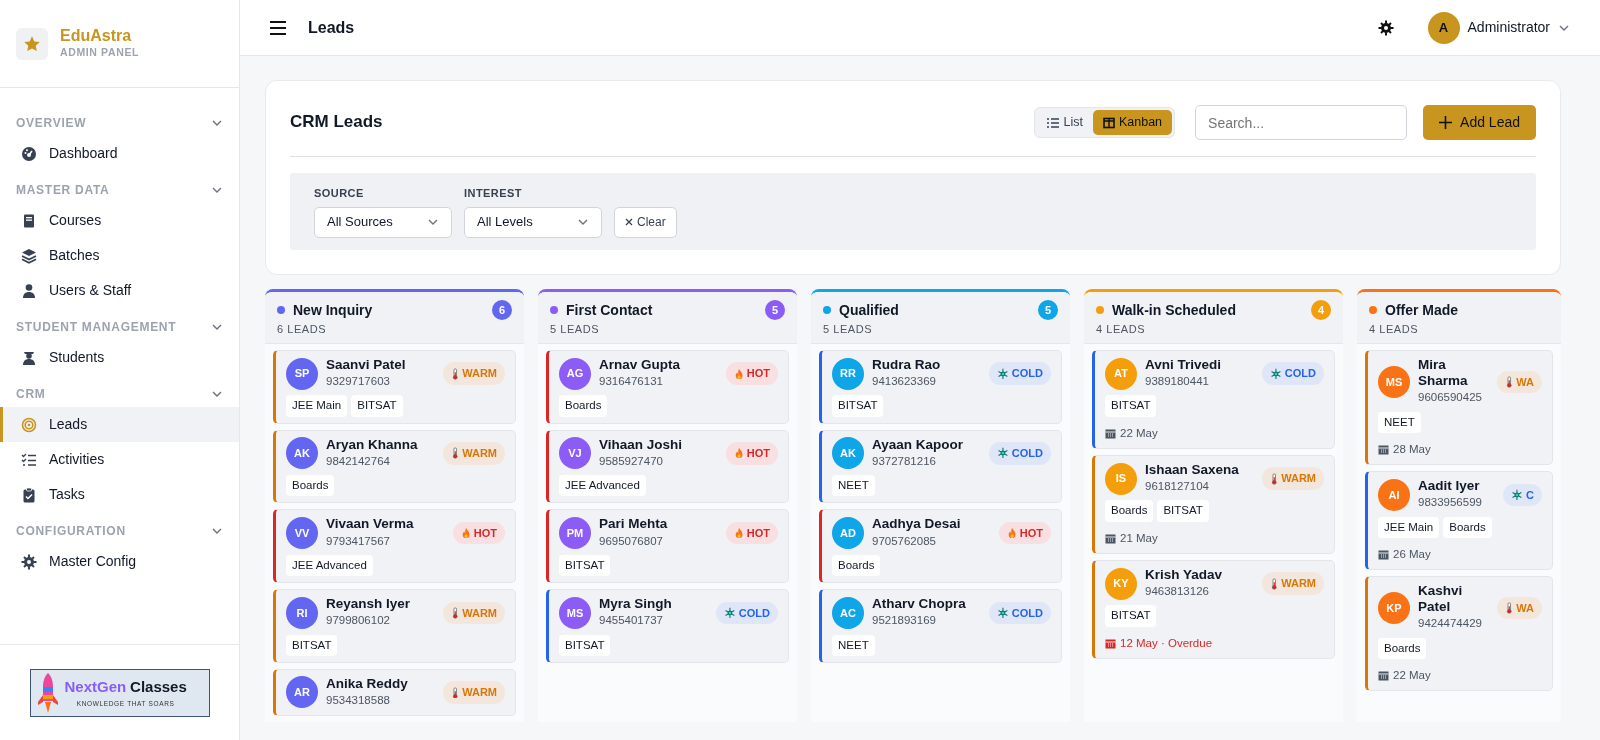  Describe the element at coordinates (1449, 486) in the screenshot. I see `lead-name: Aadit Iyer` at that location.